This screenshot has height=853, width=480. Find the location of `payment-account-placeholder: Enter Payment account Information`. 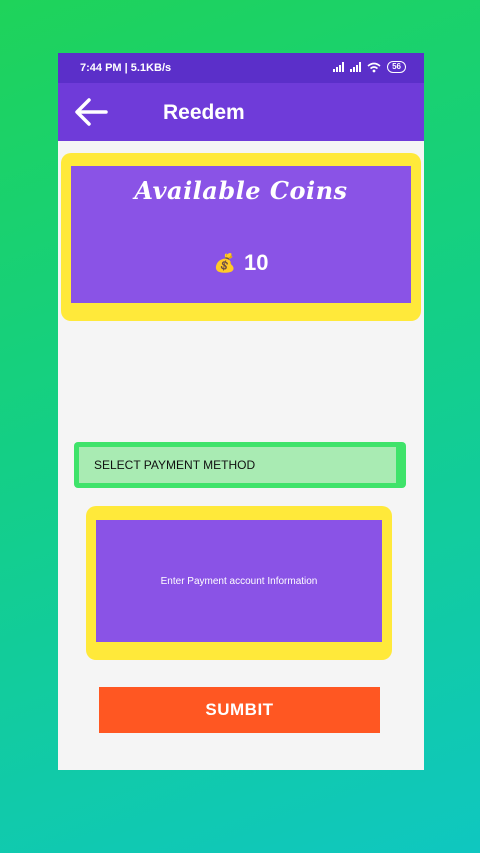

payment-account-placeholder: Enter Payment account Information is located at coordinates (239, 581).